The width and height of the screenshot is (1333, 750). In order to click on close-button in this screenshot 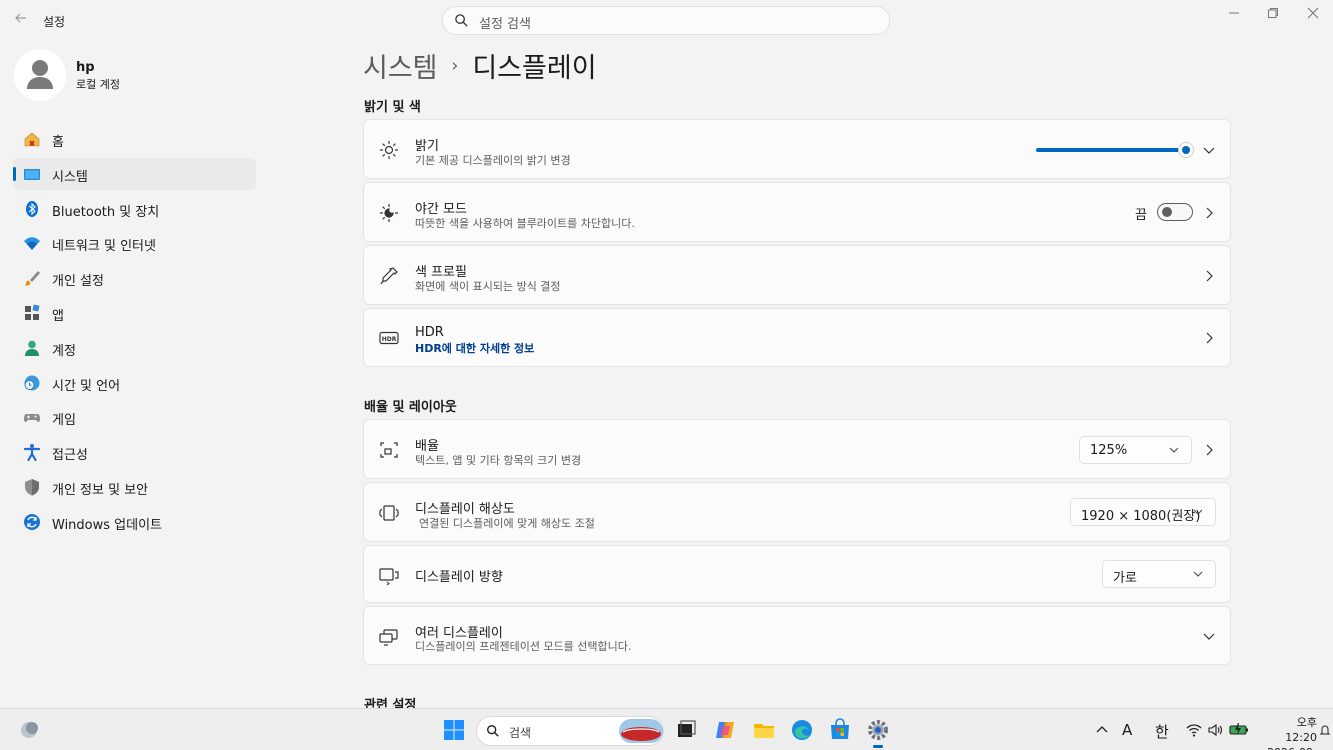, I will do `click(1313, 14)`.